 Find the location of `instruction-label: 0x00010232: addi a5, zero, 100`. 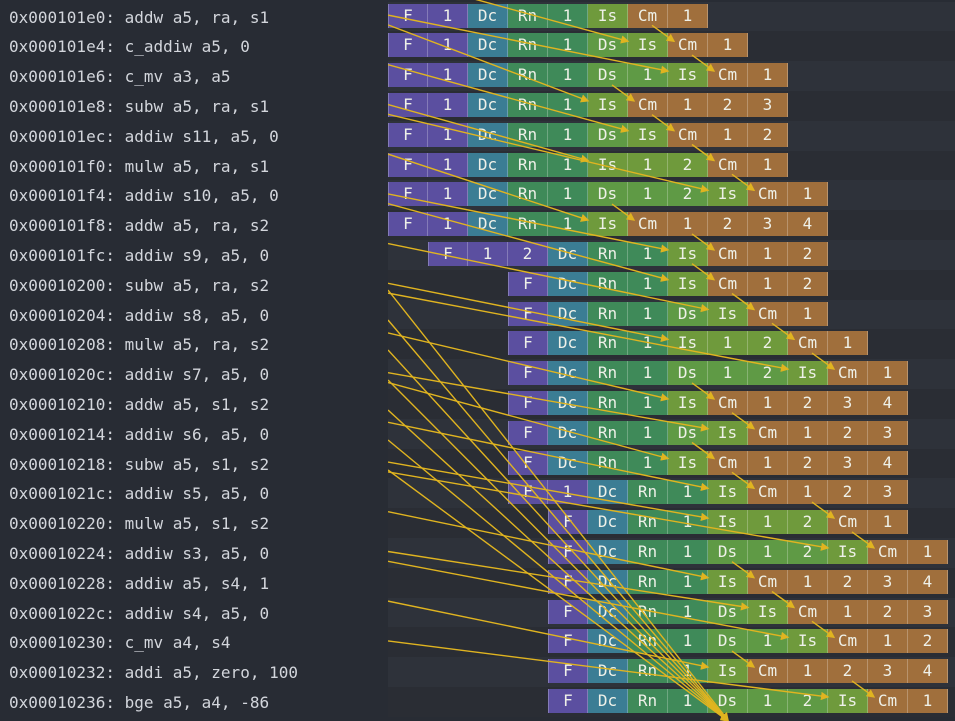

instruction-label: 0x00010232: addi a5, zero, 100 is located at coordinates (153, 672).